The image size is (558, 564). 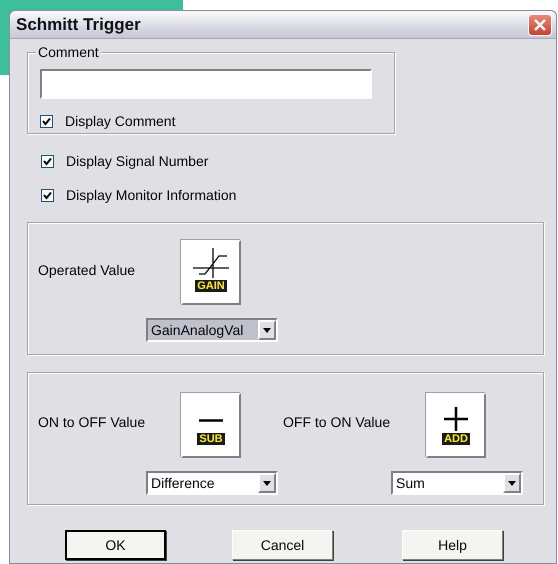 I want to click on dropdown-value: Sum, so click(x=410, y=483).